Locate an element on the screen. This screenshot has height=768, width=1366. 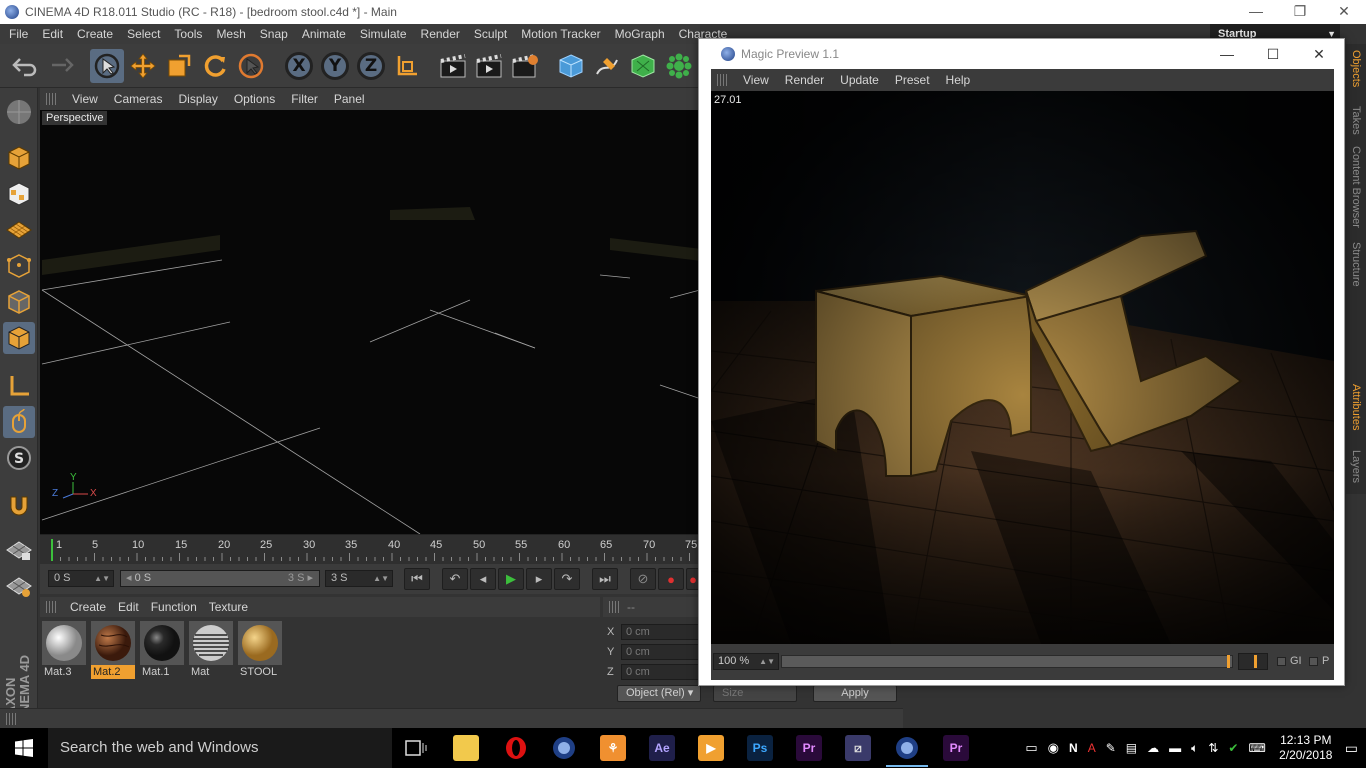
locked-workplane-button is located at coordinates (19, 550).